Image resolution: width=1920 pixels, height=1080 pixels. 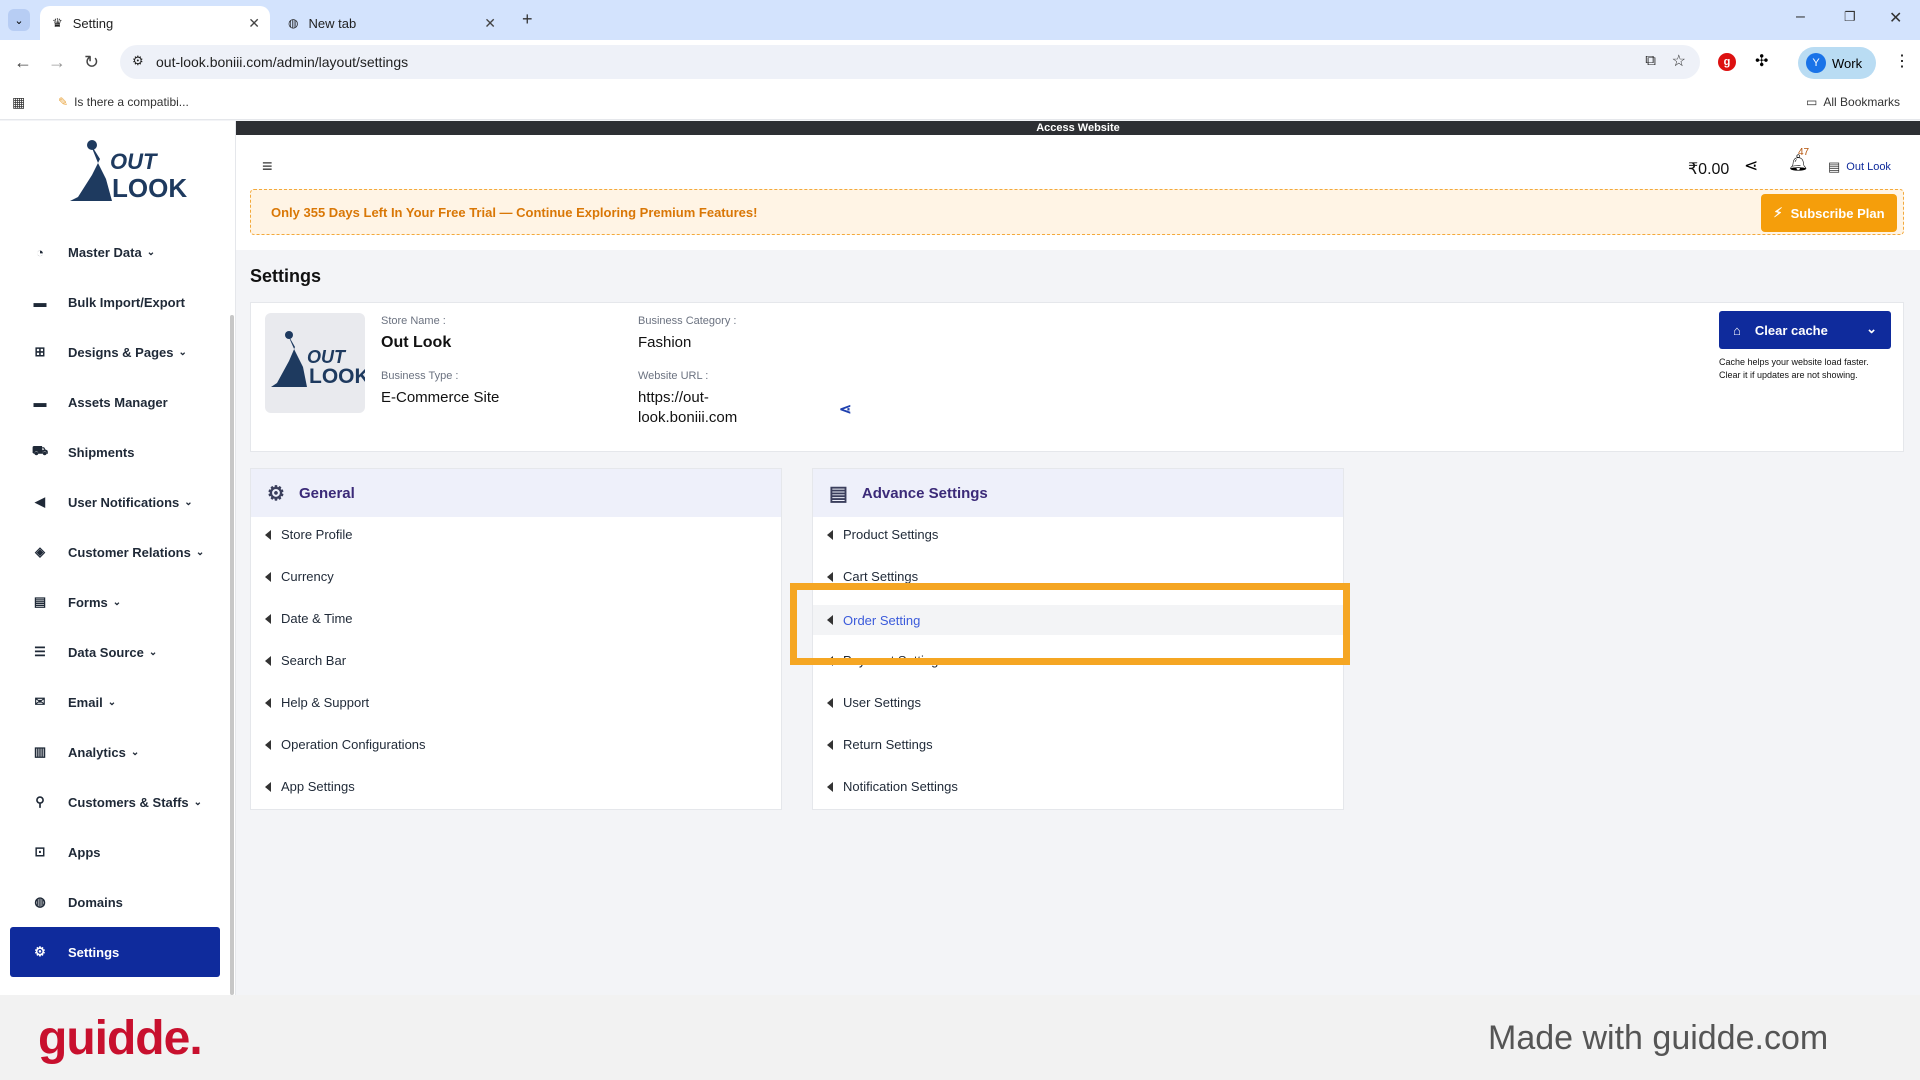 What do you see at coordinates (892, 786) in the screenshot?
I see `settings-link-notification-settings: Notification Settings` at bounding box center [892, 786].